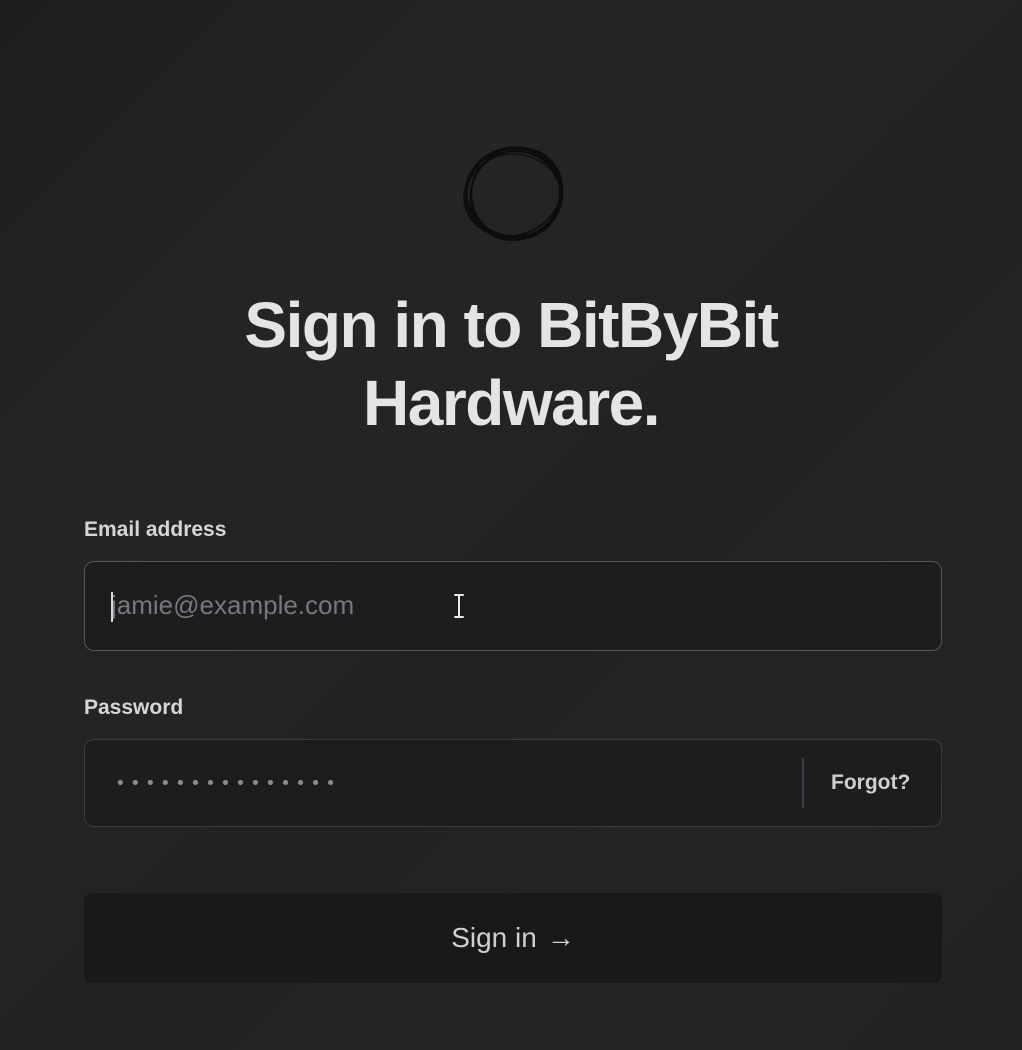 The height and width of the screenshot is (1050, 1022). Describe the element at coordinates (511, 364) in the screenshot. I see `page-title: Sign in to BitByBit Hardware.` at that location.